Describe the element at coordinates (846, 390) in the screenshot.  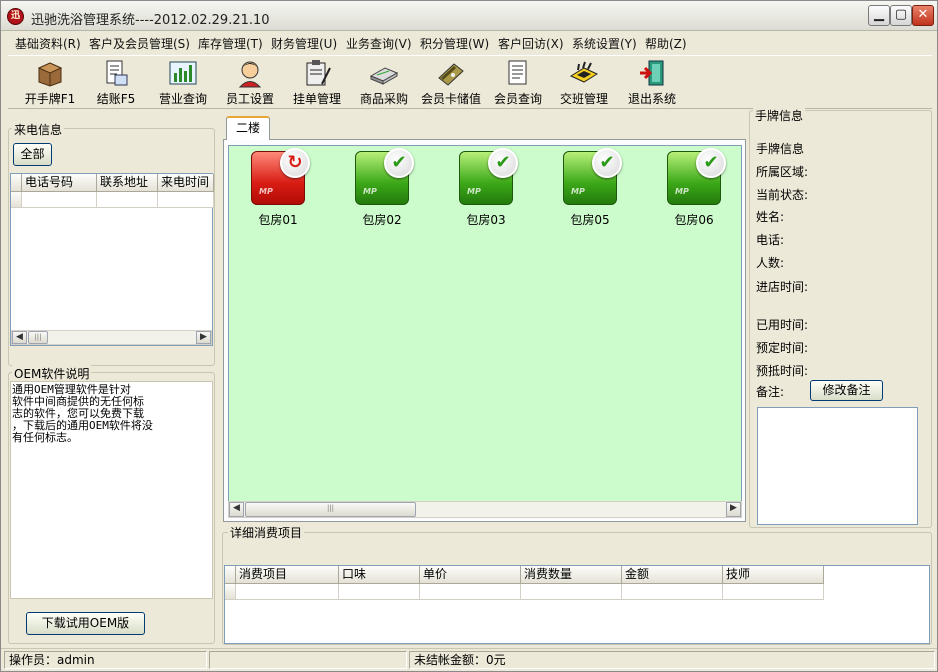
I see `edit-remark-button: 修改备注` at that location.